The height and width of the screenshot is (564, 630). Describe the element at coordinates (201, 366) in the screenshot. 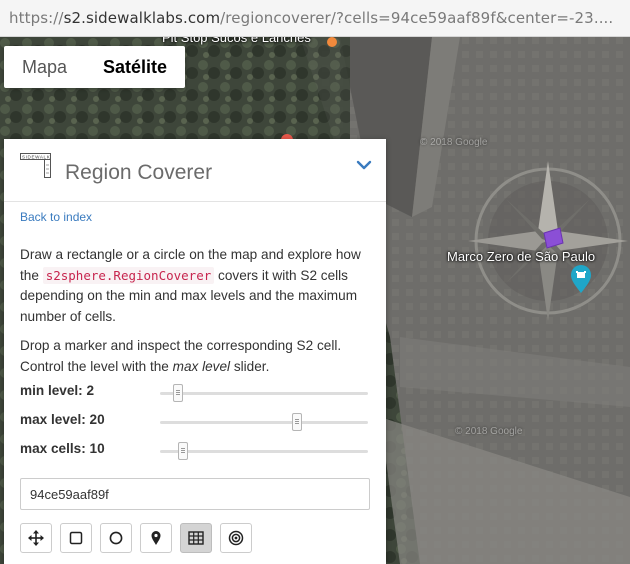

I see `desc-emphasis: max level` at that location.